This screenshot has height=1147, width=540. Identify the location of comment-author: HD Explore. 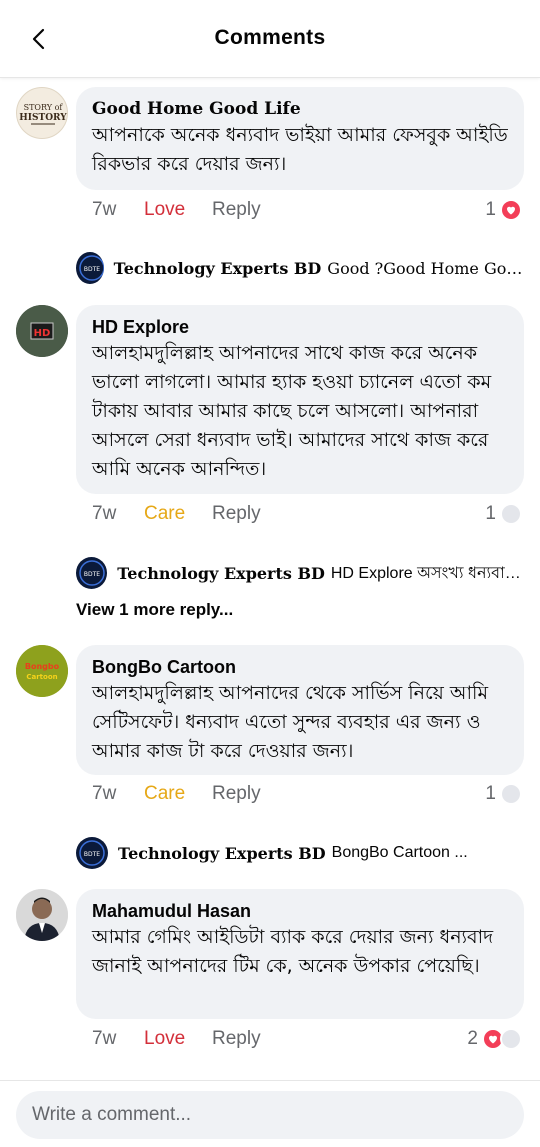
(300, 327).